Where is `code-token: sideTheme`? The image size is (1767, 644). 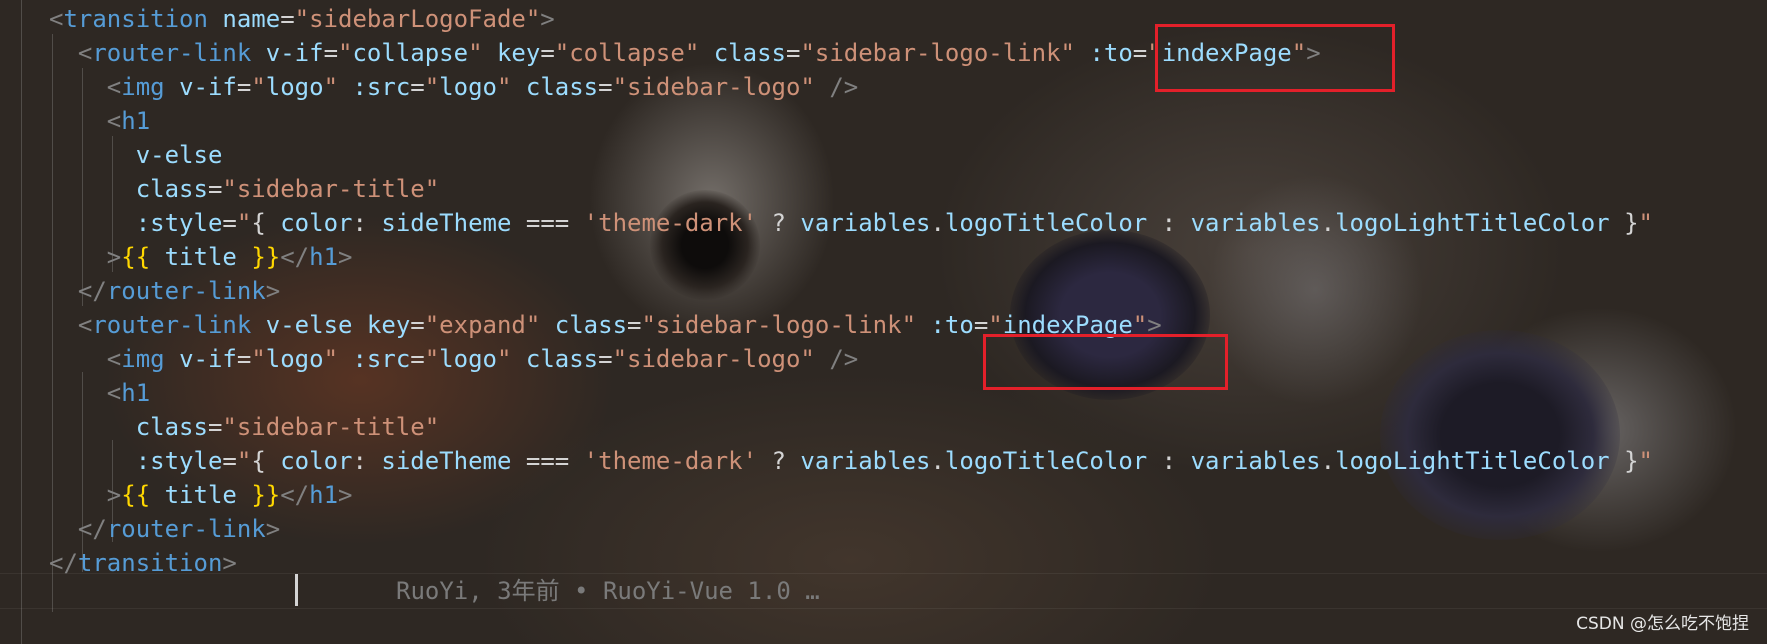 code-token: sideTheme is located at coordinates (446, 461).